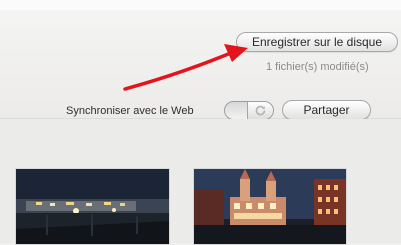  Describe the element at coordinates (317, 42) in the screenshot. I see `save-to-disk-button: Enregistrer sur le disque` at that location.